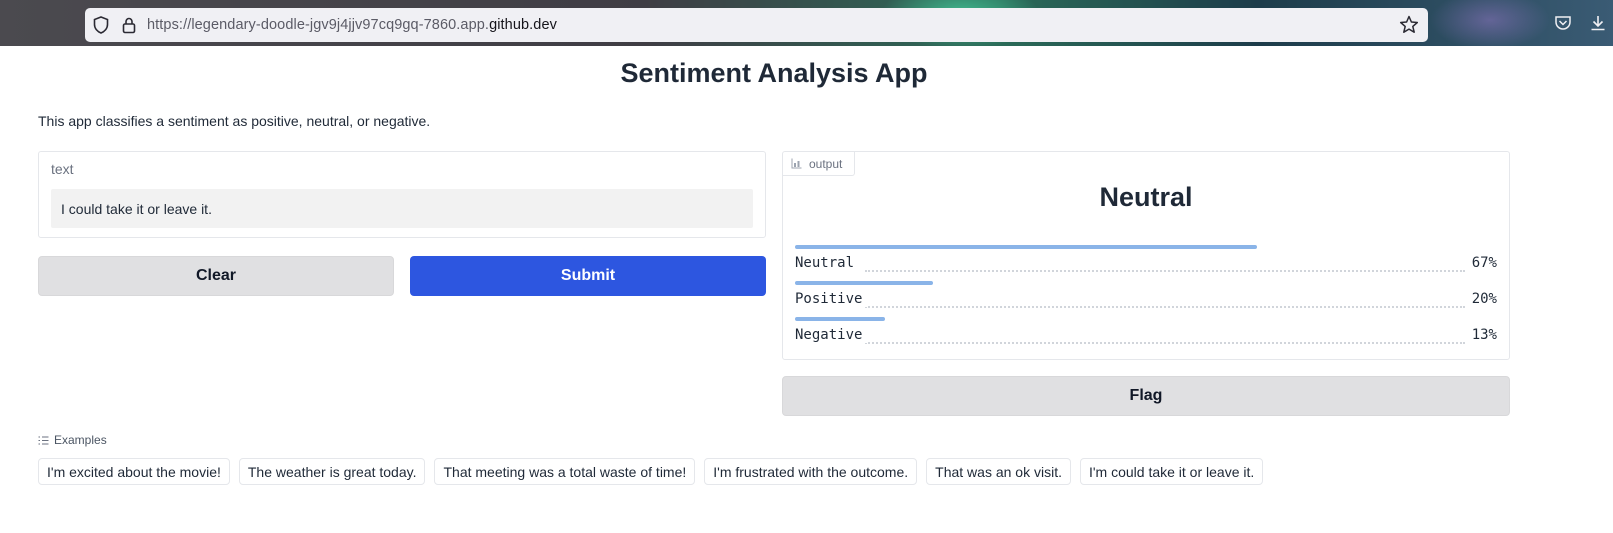 This screenshot has height=533, width=1613. What do you see at coordinates (796, 163) in the screenshot?
I see `chart-icon` at bounding box center [796, 163].